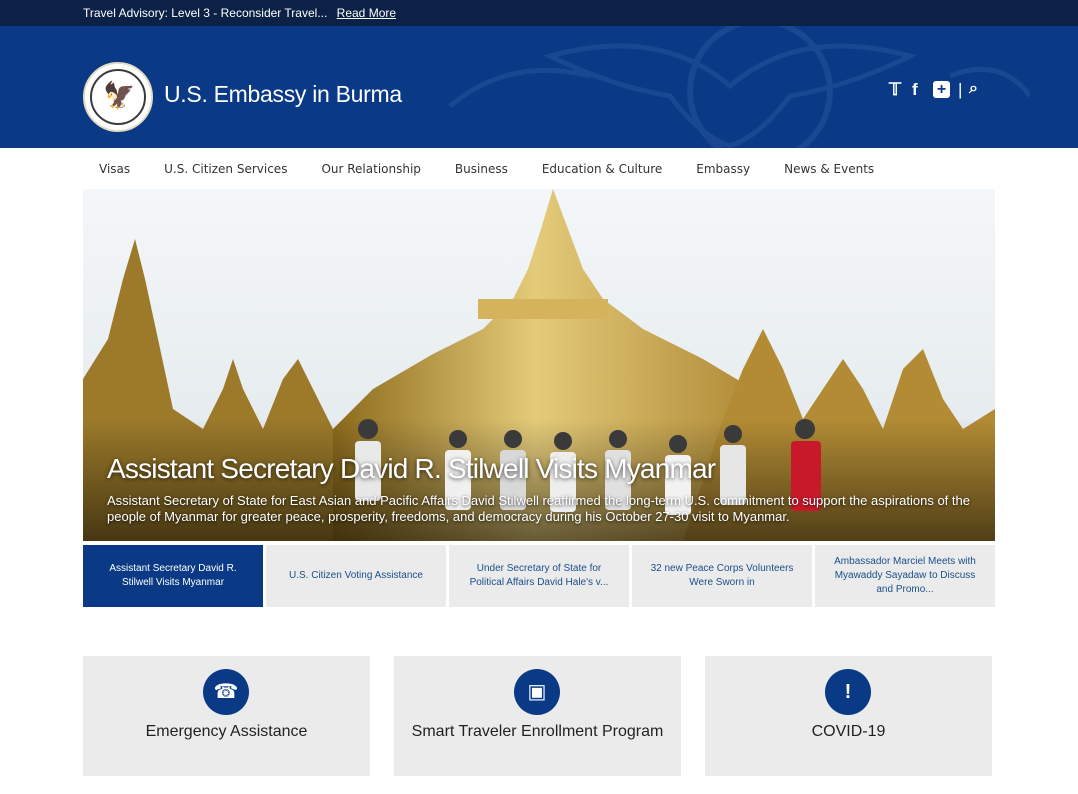 The image size is (1078, 794). Describe the element at coordinates (895, 90) in the screenshot. I see `twitter-icon: 𝕋` at that location.